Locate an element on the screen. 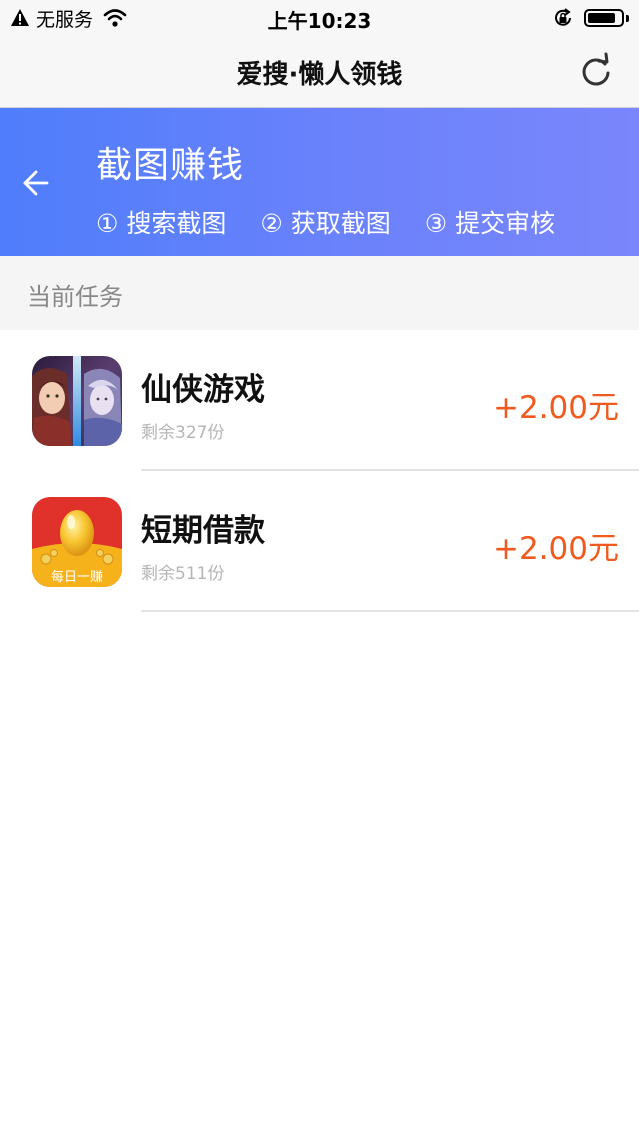  steps: ① 搜索截图 ② 获取截图 ③ 提交审核 is located at coordinates (342, 222).